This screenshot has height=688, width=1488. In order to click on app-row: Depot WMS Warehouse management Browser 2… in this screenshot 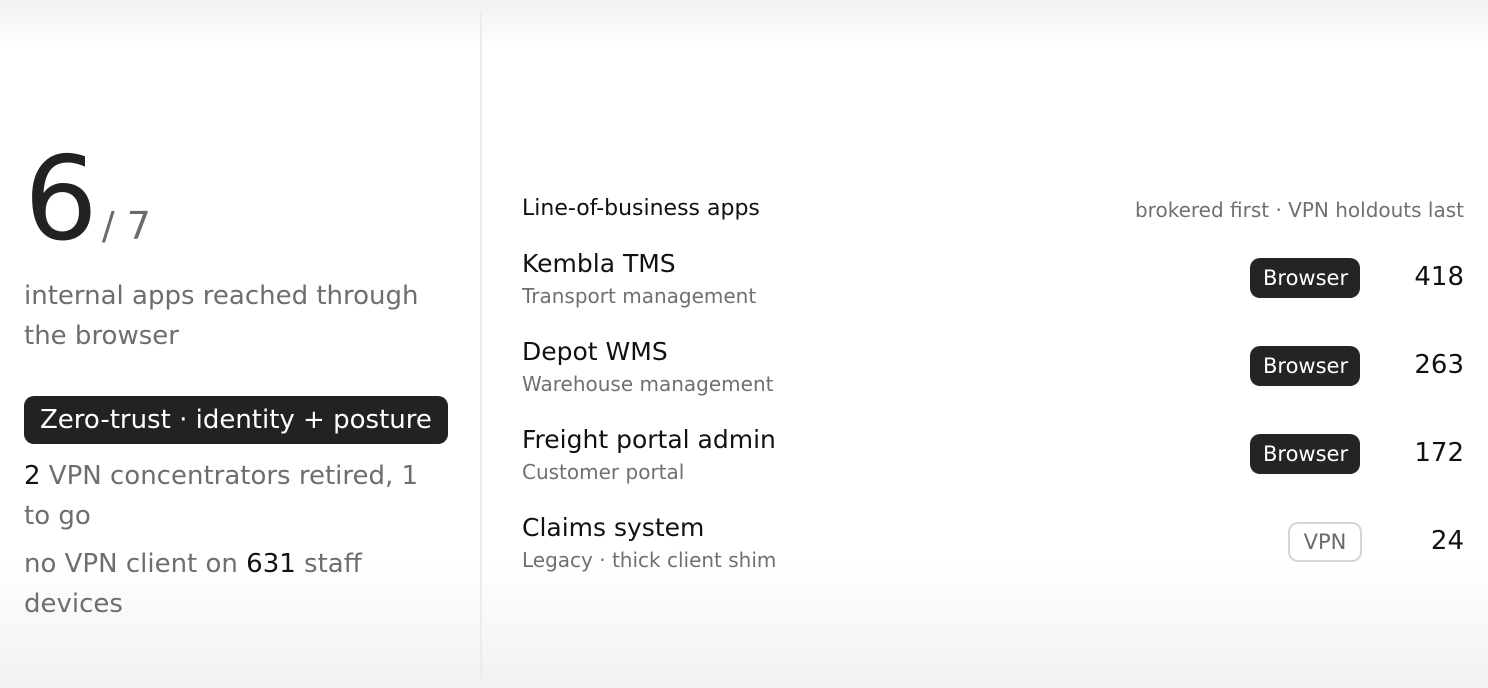, I will do `click(993, 372)`.